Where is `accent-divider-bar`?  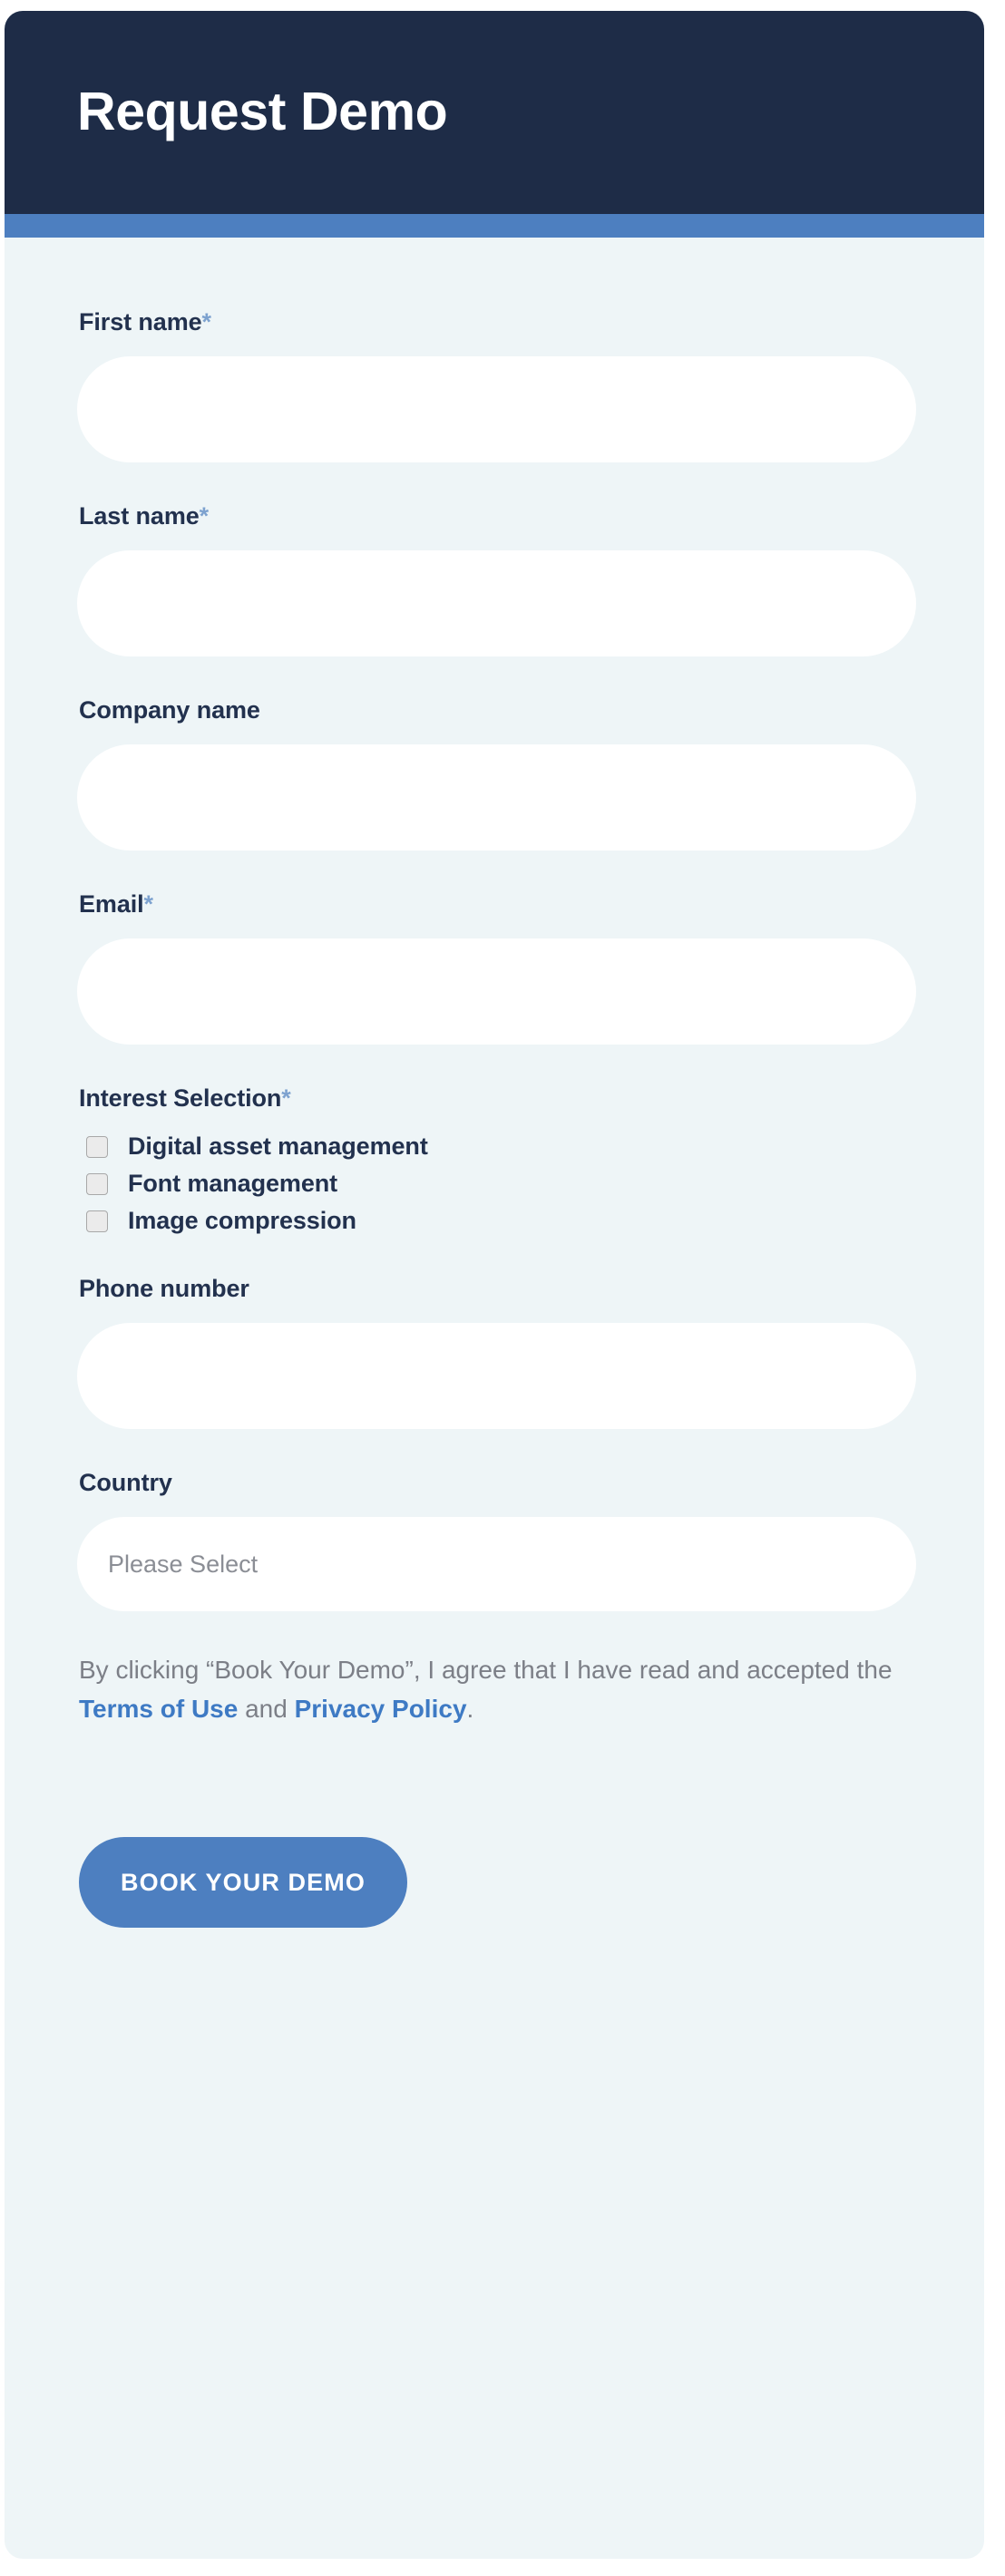 accent-divider-bar is located at coordinates (494, 226).